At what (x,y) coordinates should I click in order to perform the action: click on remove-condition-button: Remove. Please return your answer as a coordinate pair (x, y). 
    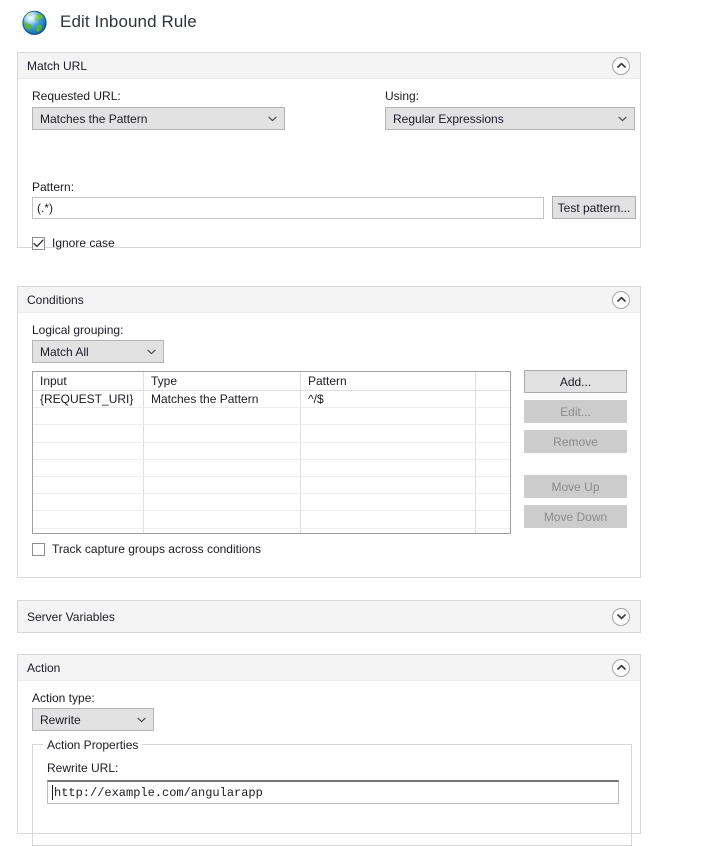
    Looking at the image, I should click on (575, 441).